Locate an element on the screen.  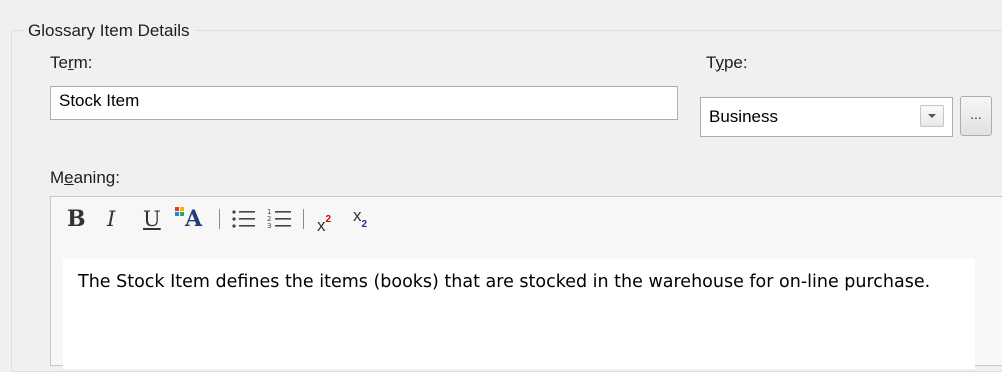
numbered-list-icon: 1 2 3 is located at coordinates (279, 219).